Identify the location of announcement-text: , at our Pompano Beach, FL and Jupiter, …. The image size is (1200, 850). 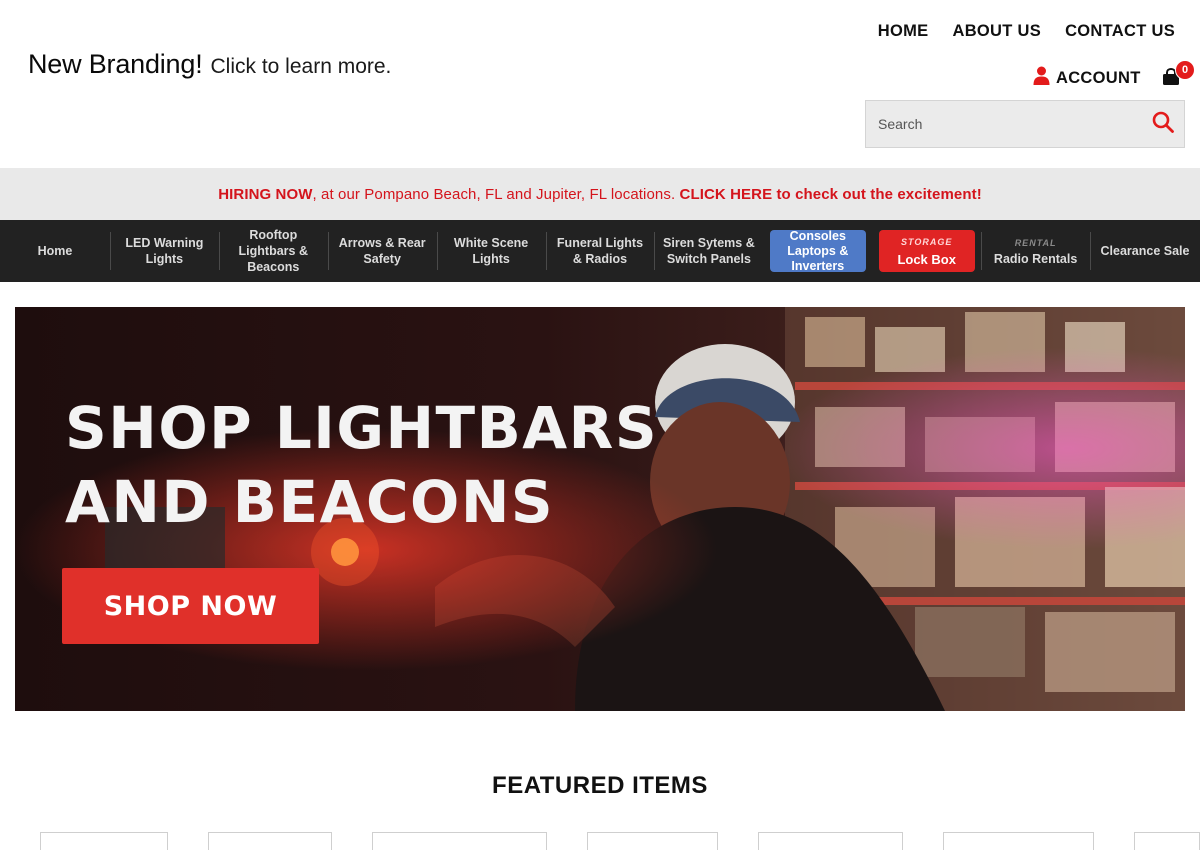
(496, 194).